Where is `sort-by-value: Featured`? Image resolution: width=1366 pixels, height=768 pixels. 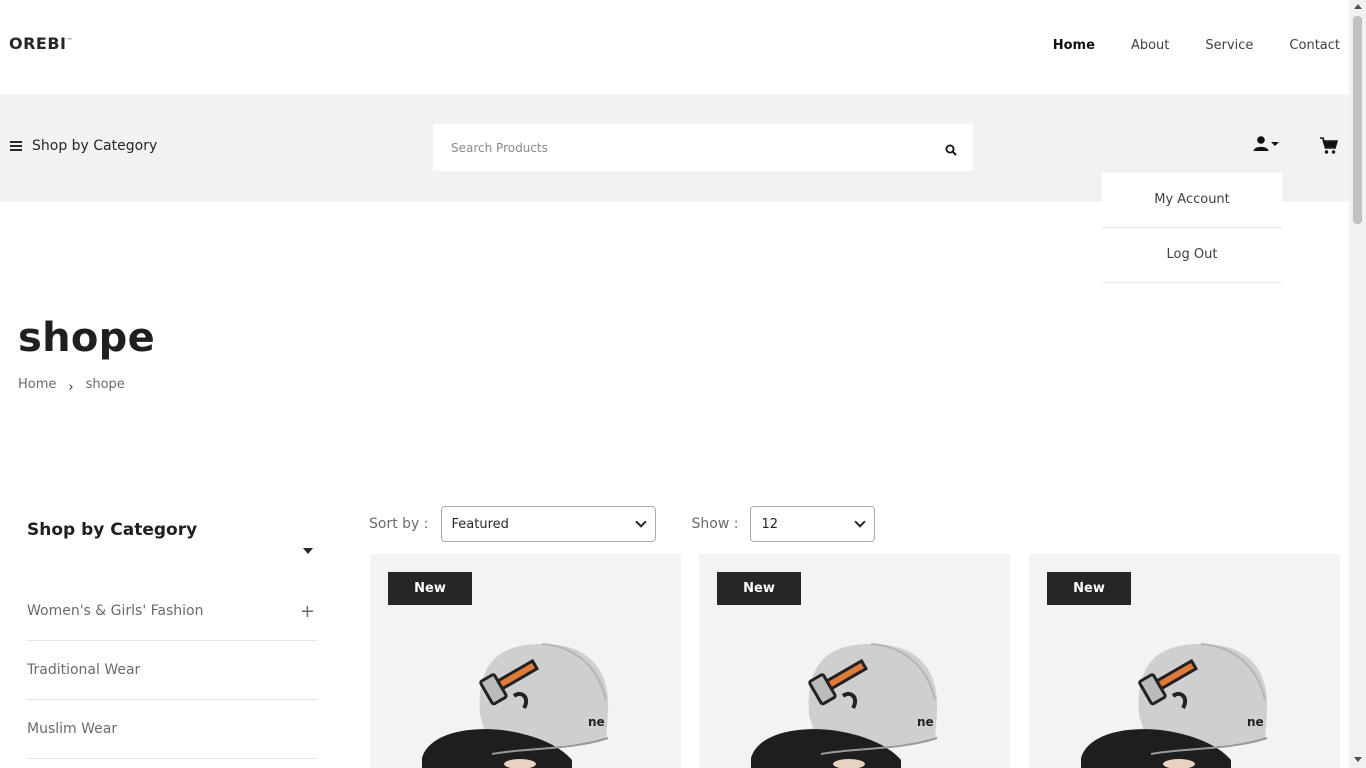
sort-by-value: Featured is located at coordinates (480, 524).